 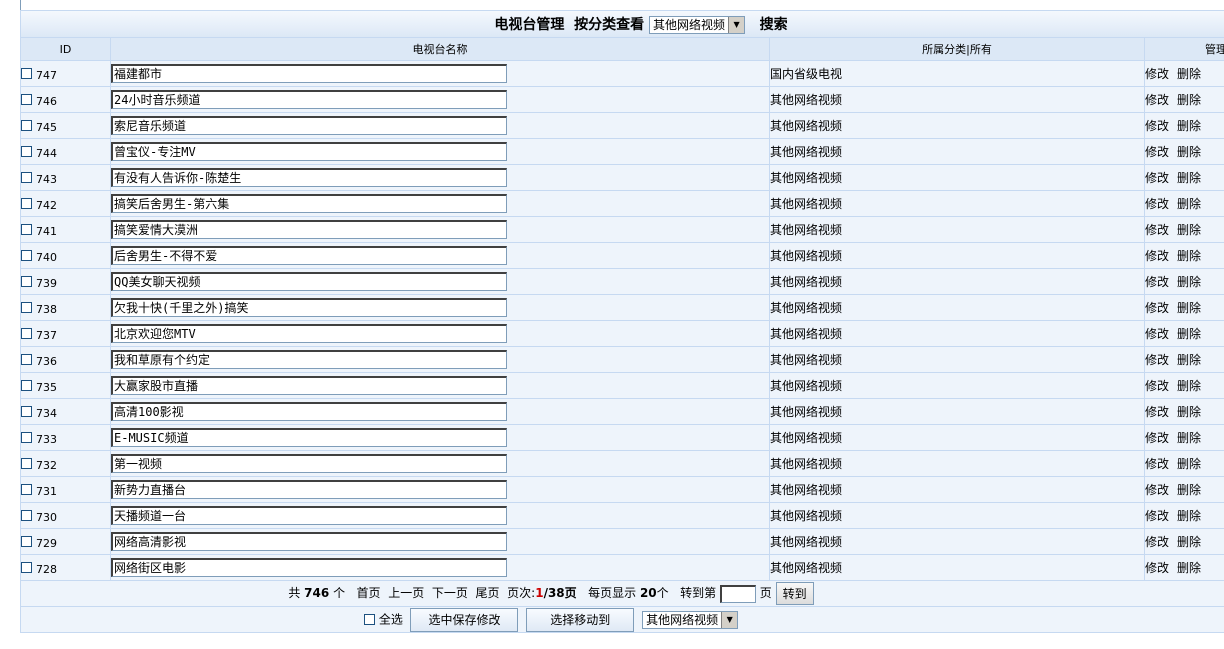 What do you see at coordinates (309, 515) in the screenshot?
I see `station-name-input: 天播频道一台` at bounding box center [309, 515].